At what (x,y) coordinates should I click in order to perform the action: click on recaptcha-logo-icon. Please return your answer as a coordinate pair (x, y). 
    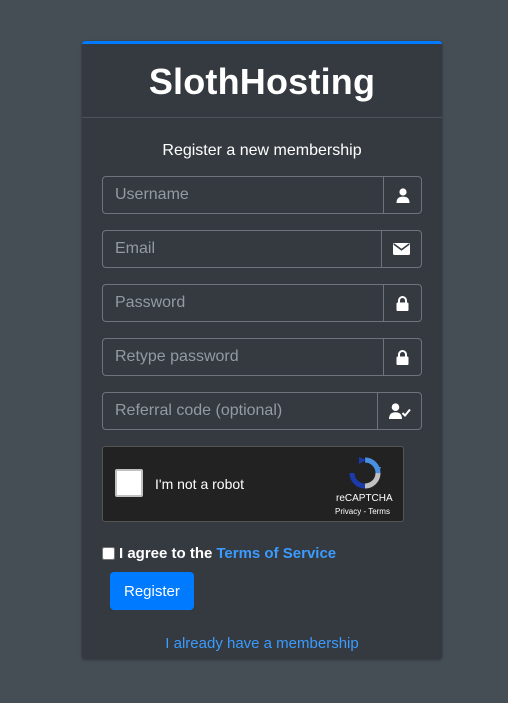
    Looking at the image, I should click on (365, 473).